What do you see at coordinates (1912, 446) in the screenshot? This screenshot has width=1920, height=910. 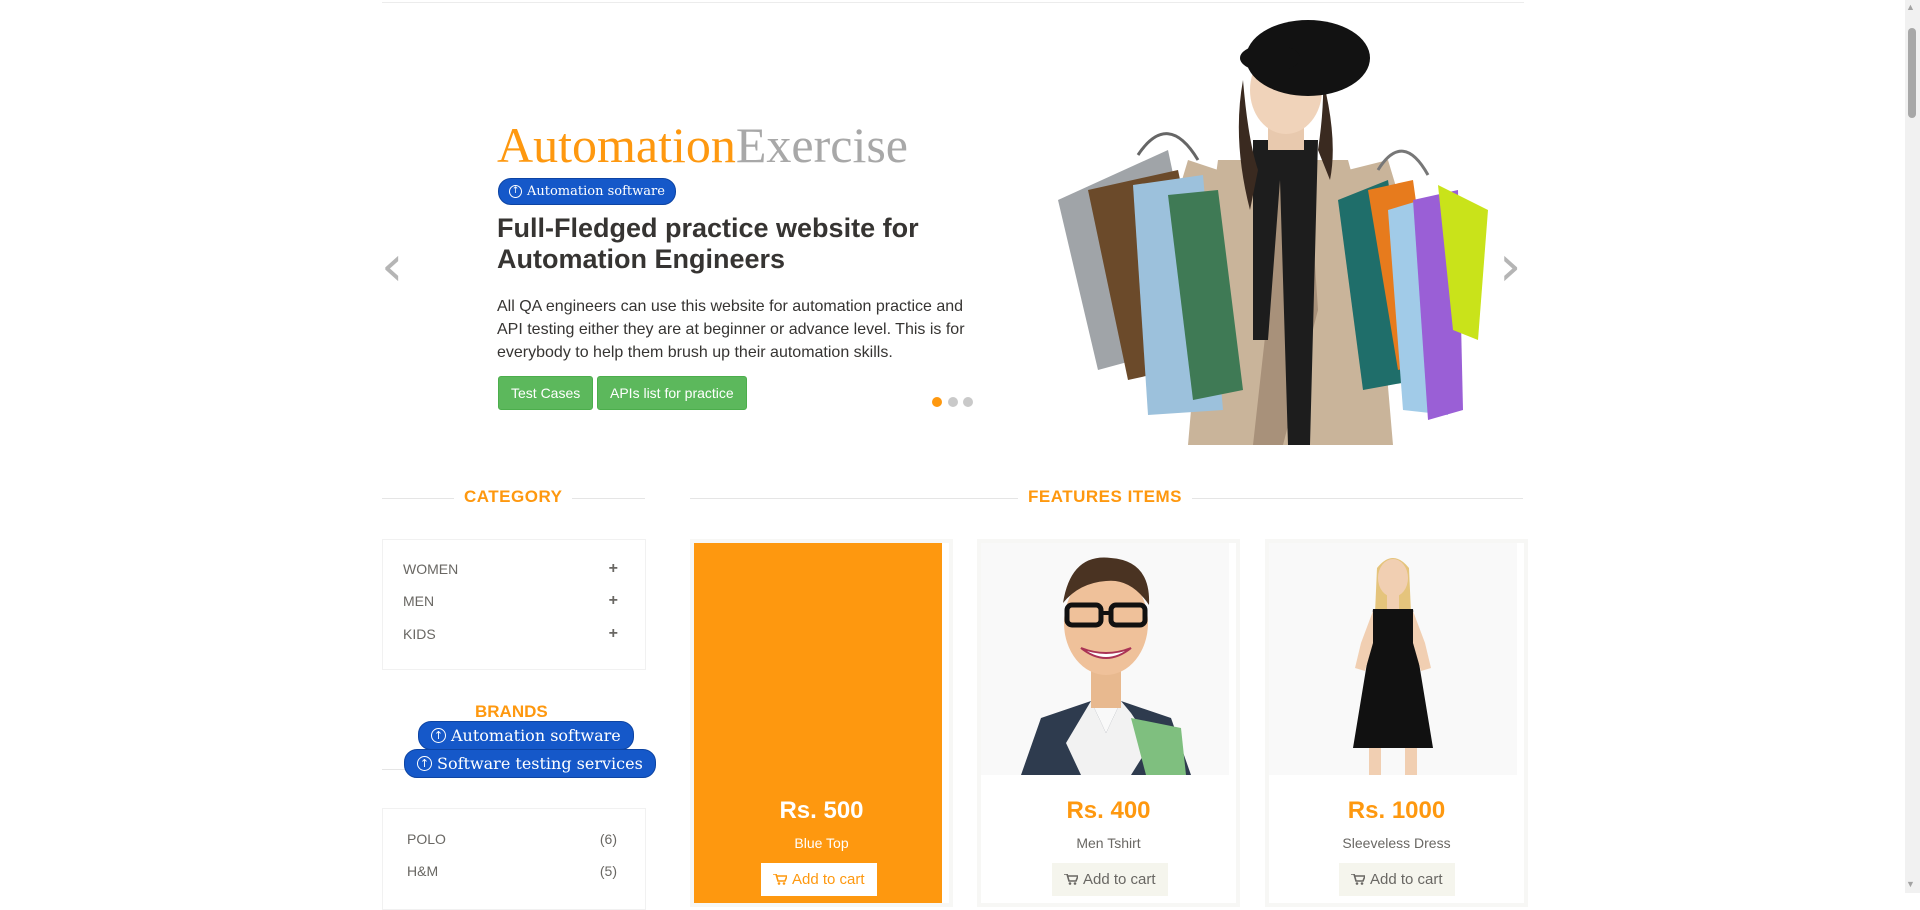 I see `scrollbar-track` at bounding box center [1912, 446].